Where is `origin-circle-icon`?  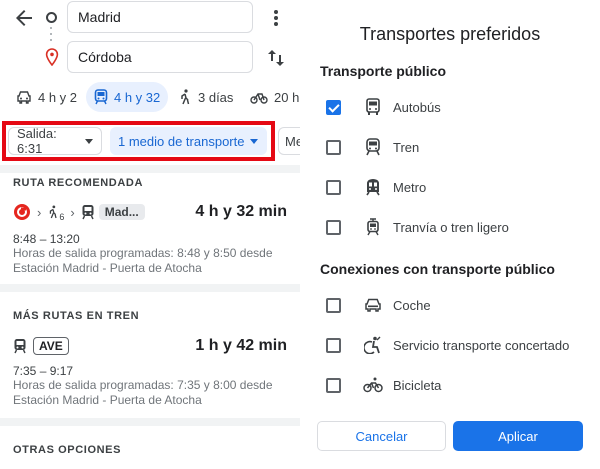 origin-circle-icon is located at coordinates (51, 17).